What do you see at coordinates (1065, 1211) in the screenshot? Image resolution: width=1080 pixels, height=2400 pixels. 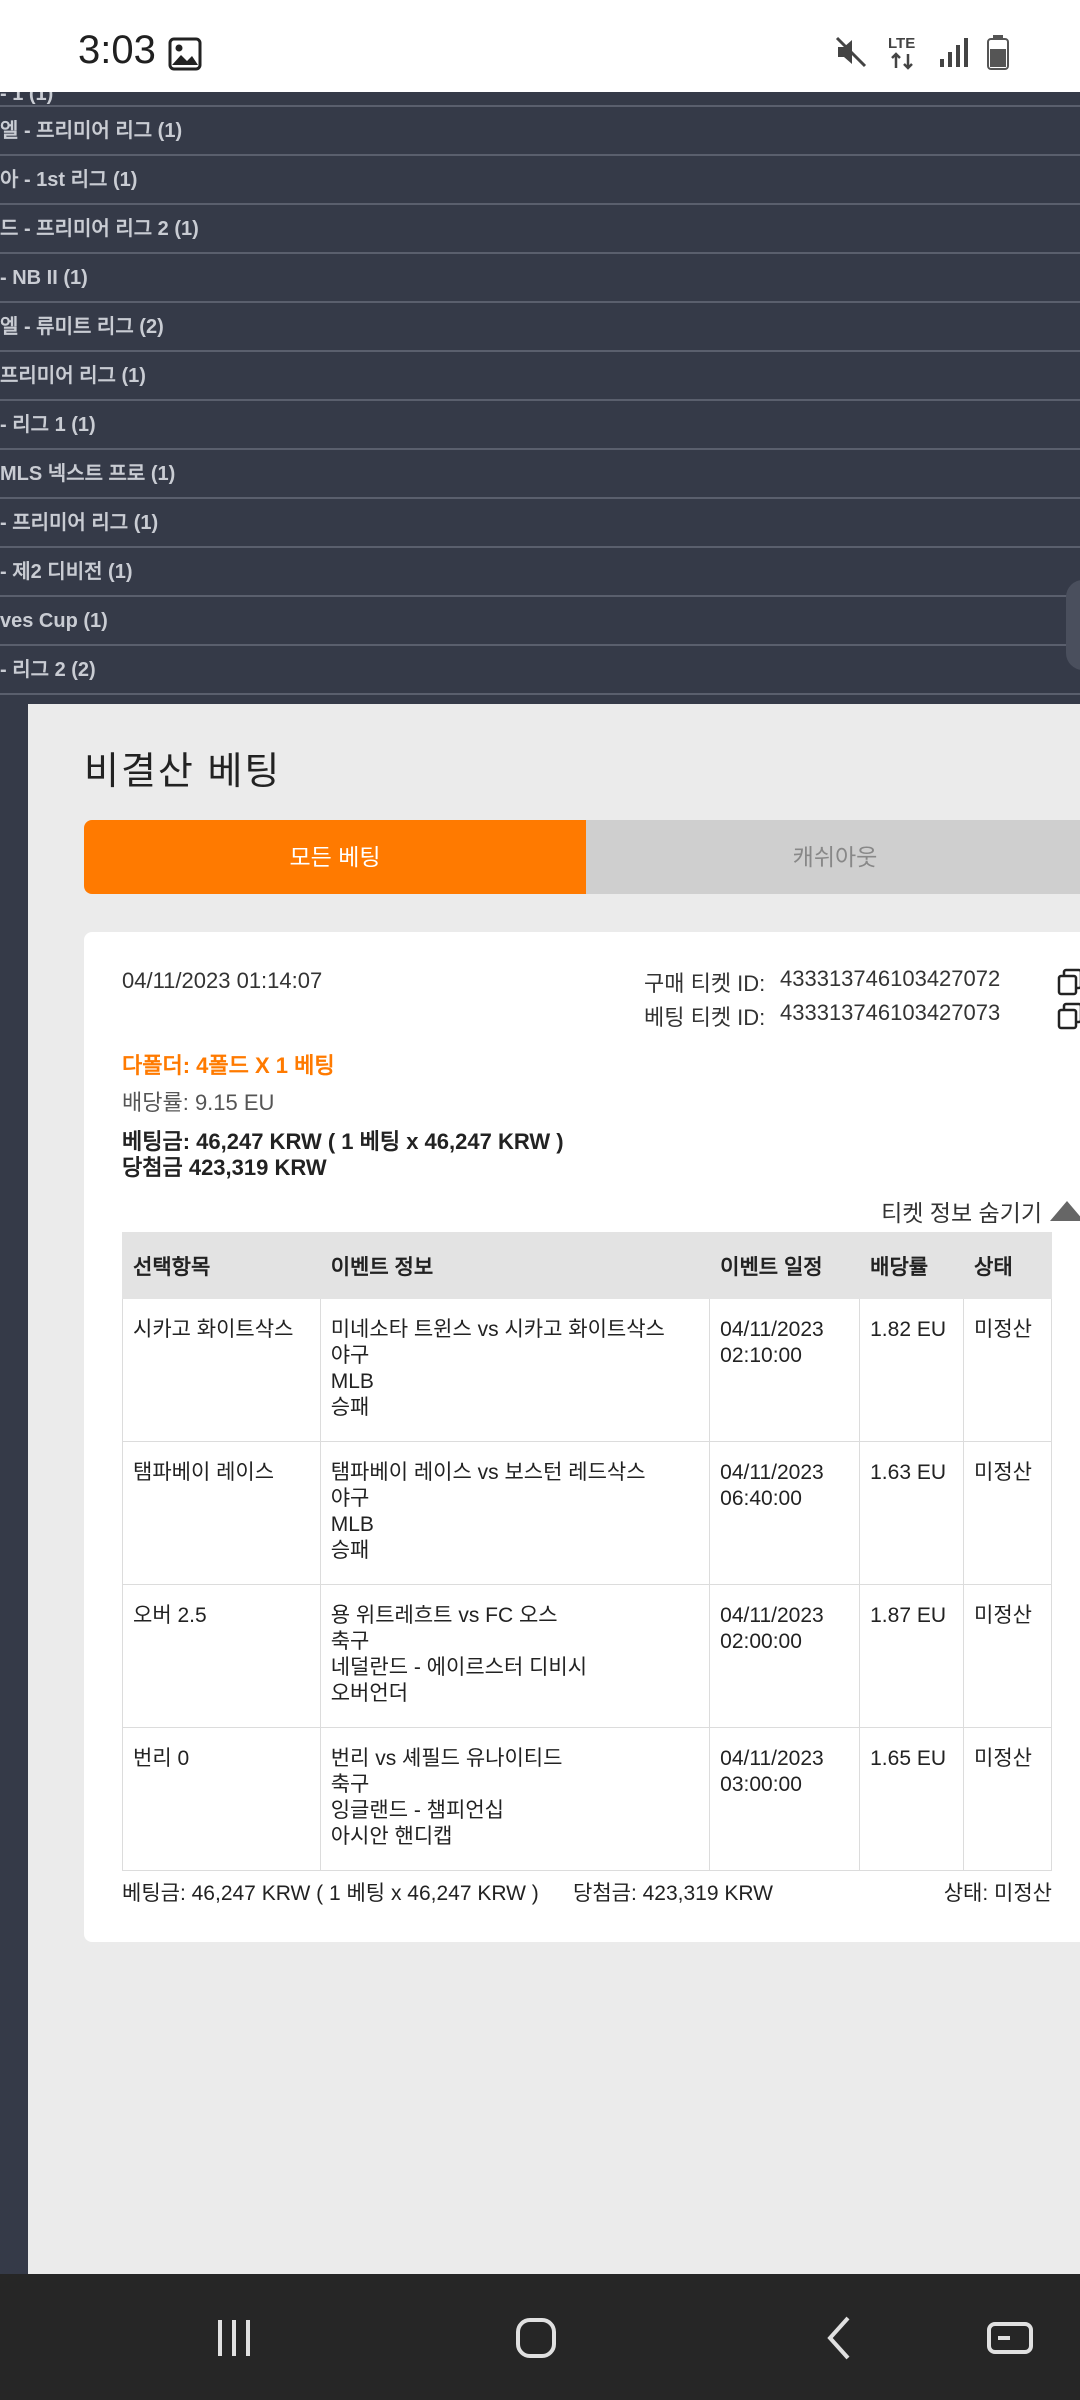 I see `triangle-up-icon` at bounding box center [1065, 1211].